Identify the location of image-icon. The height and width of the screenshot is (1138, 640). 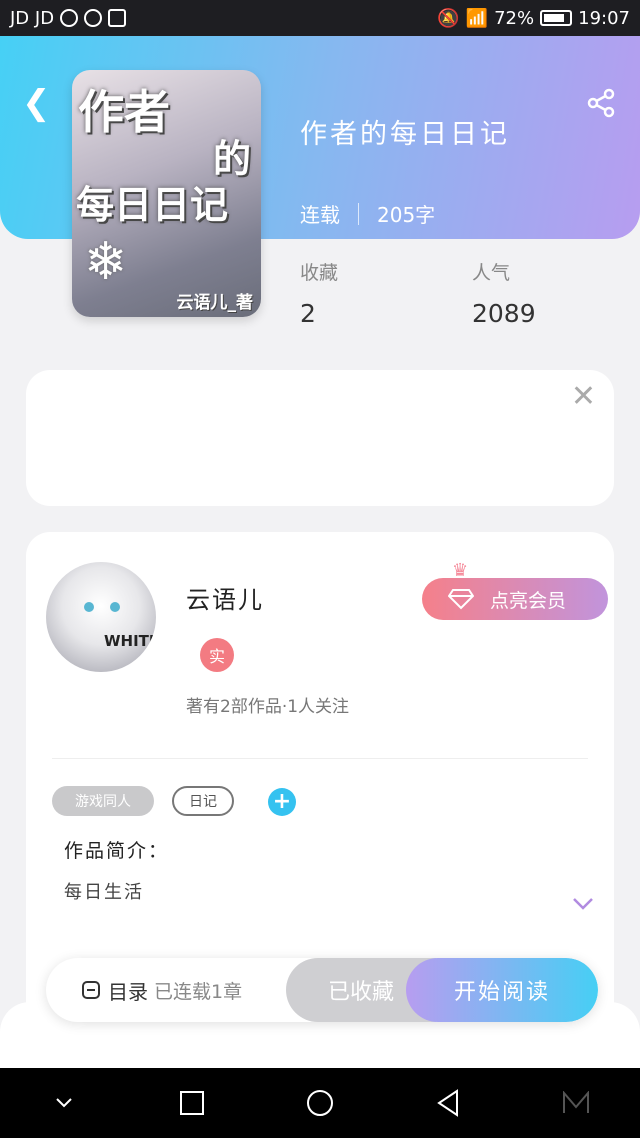
(117, 18).